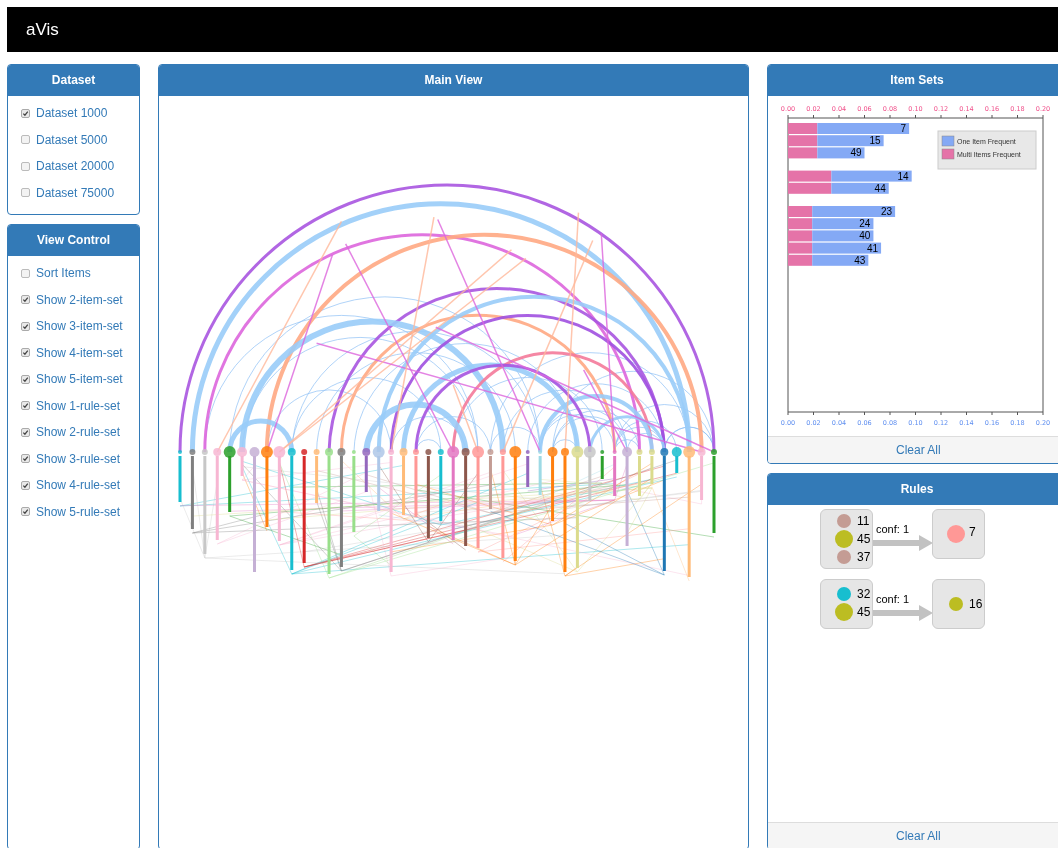  Describe the element at coordinates (75, 192) in the screenshot. I see `checkbox-label: Dataset 75000` at that location.